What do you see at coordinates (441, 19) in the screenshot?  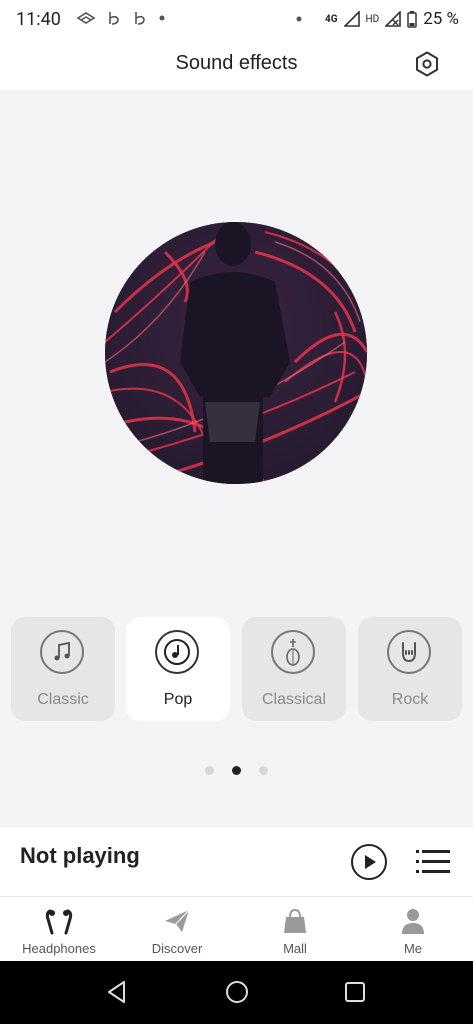 I see `battery-percent: 25 %` at bounding box center [441, 19].